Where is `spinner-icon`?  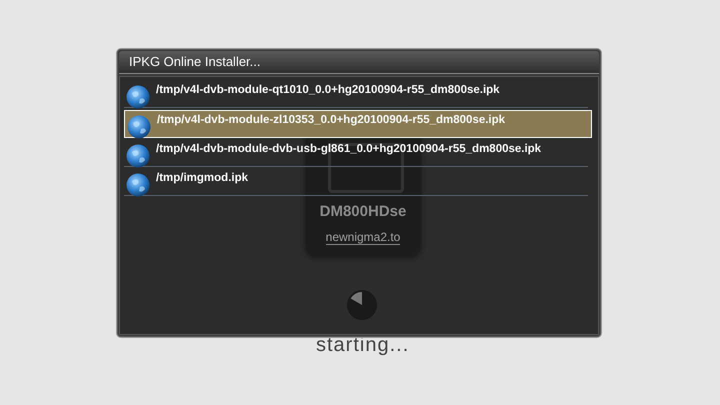
spinner-icon is located at coordinates (362, 305).